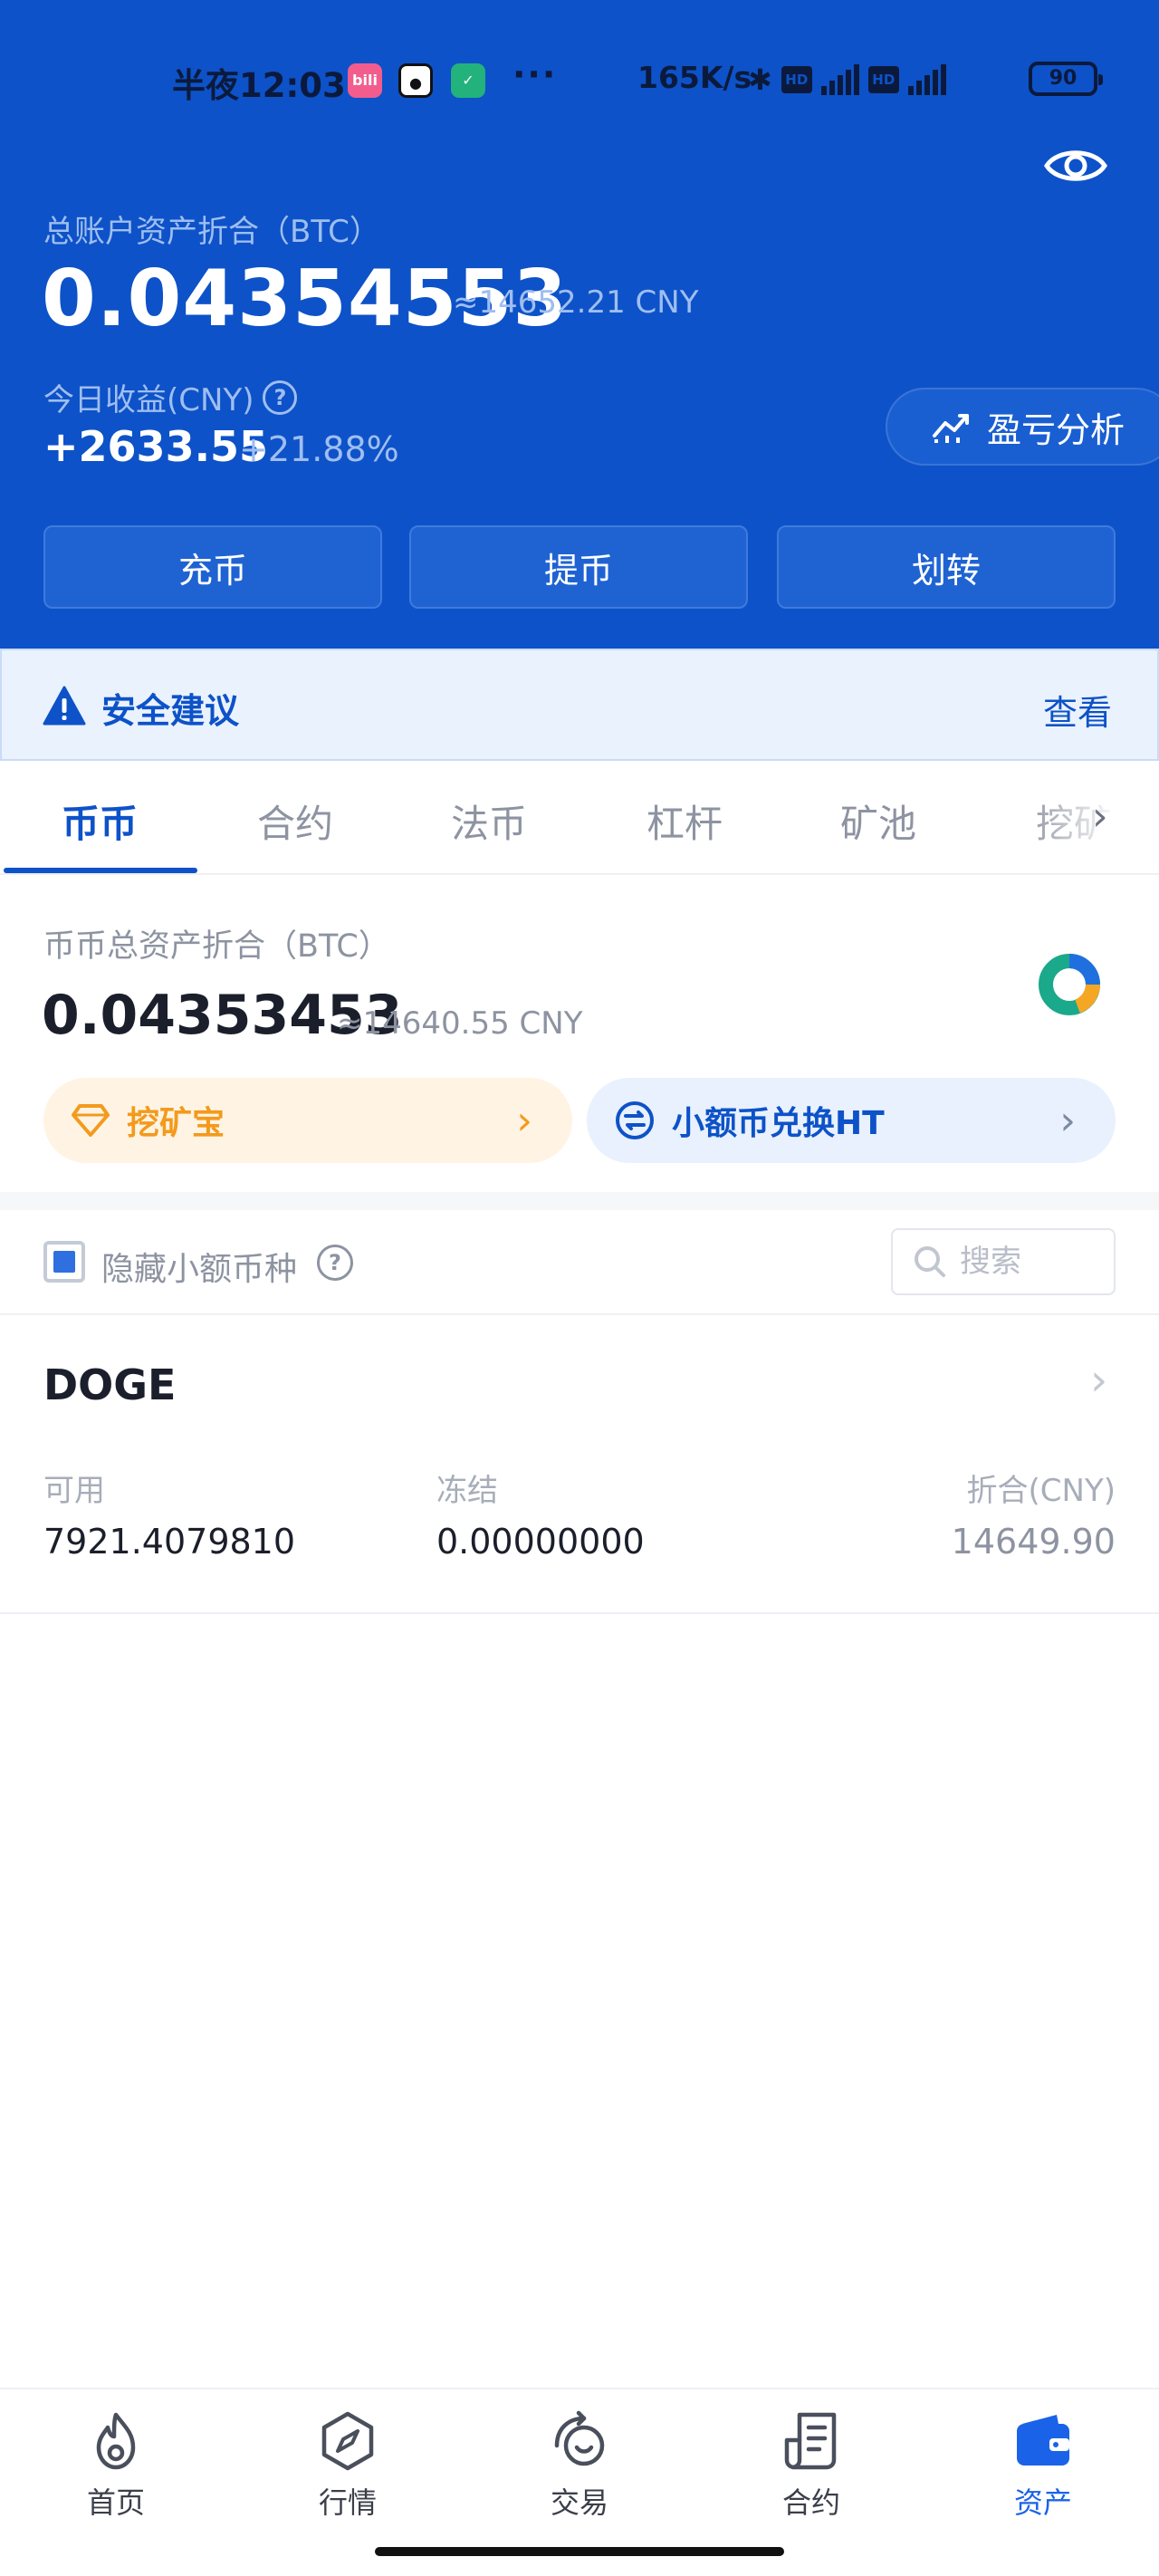 The height and width of the screenshot is (2576, 1159). I want to click on frozen-label: 冻结, so click(467, 1491).